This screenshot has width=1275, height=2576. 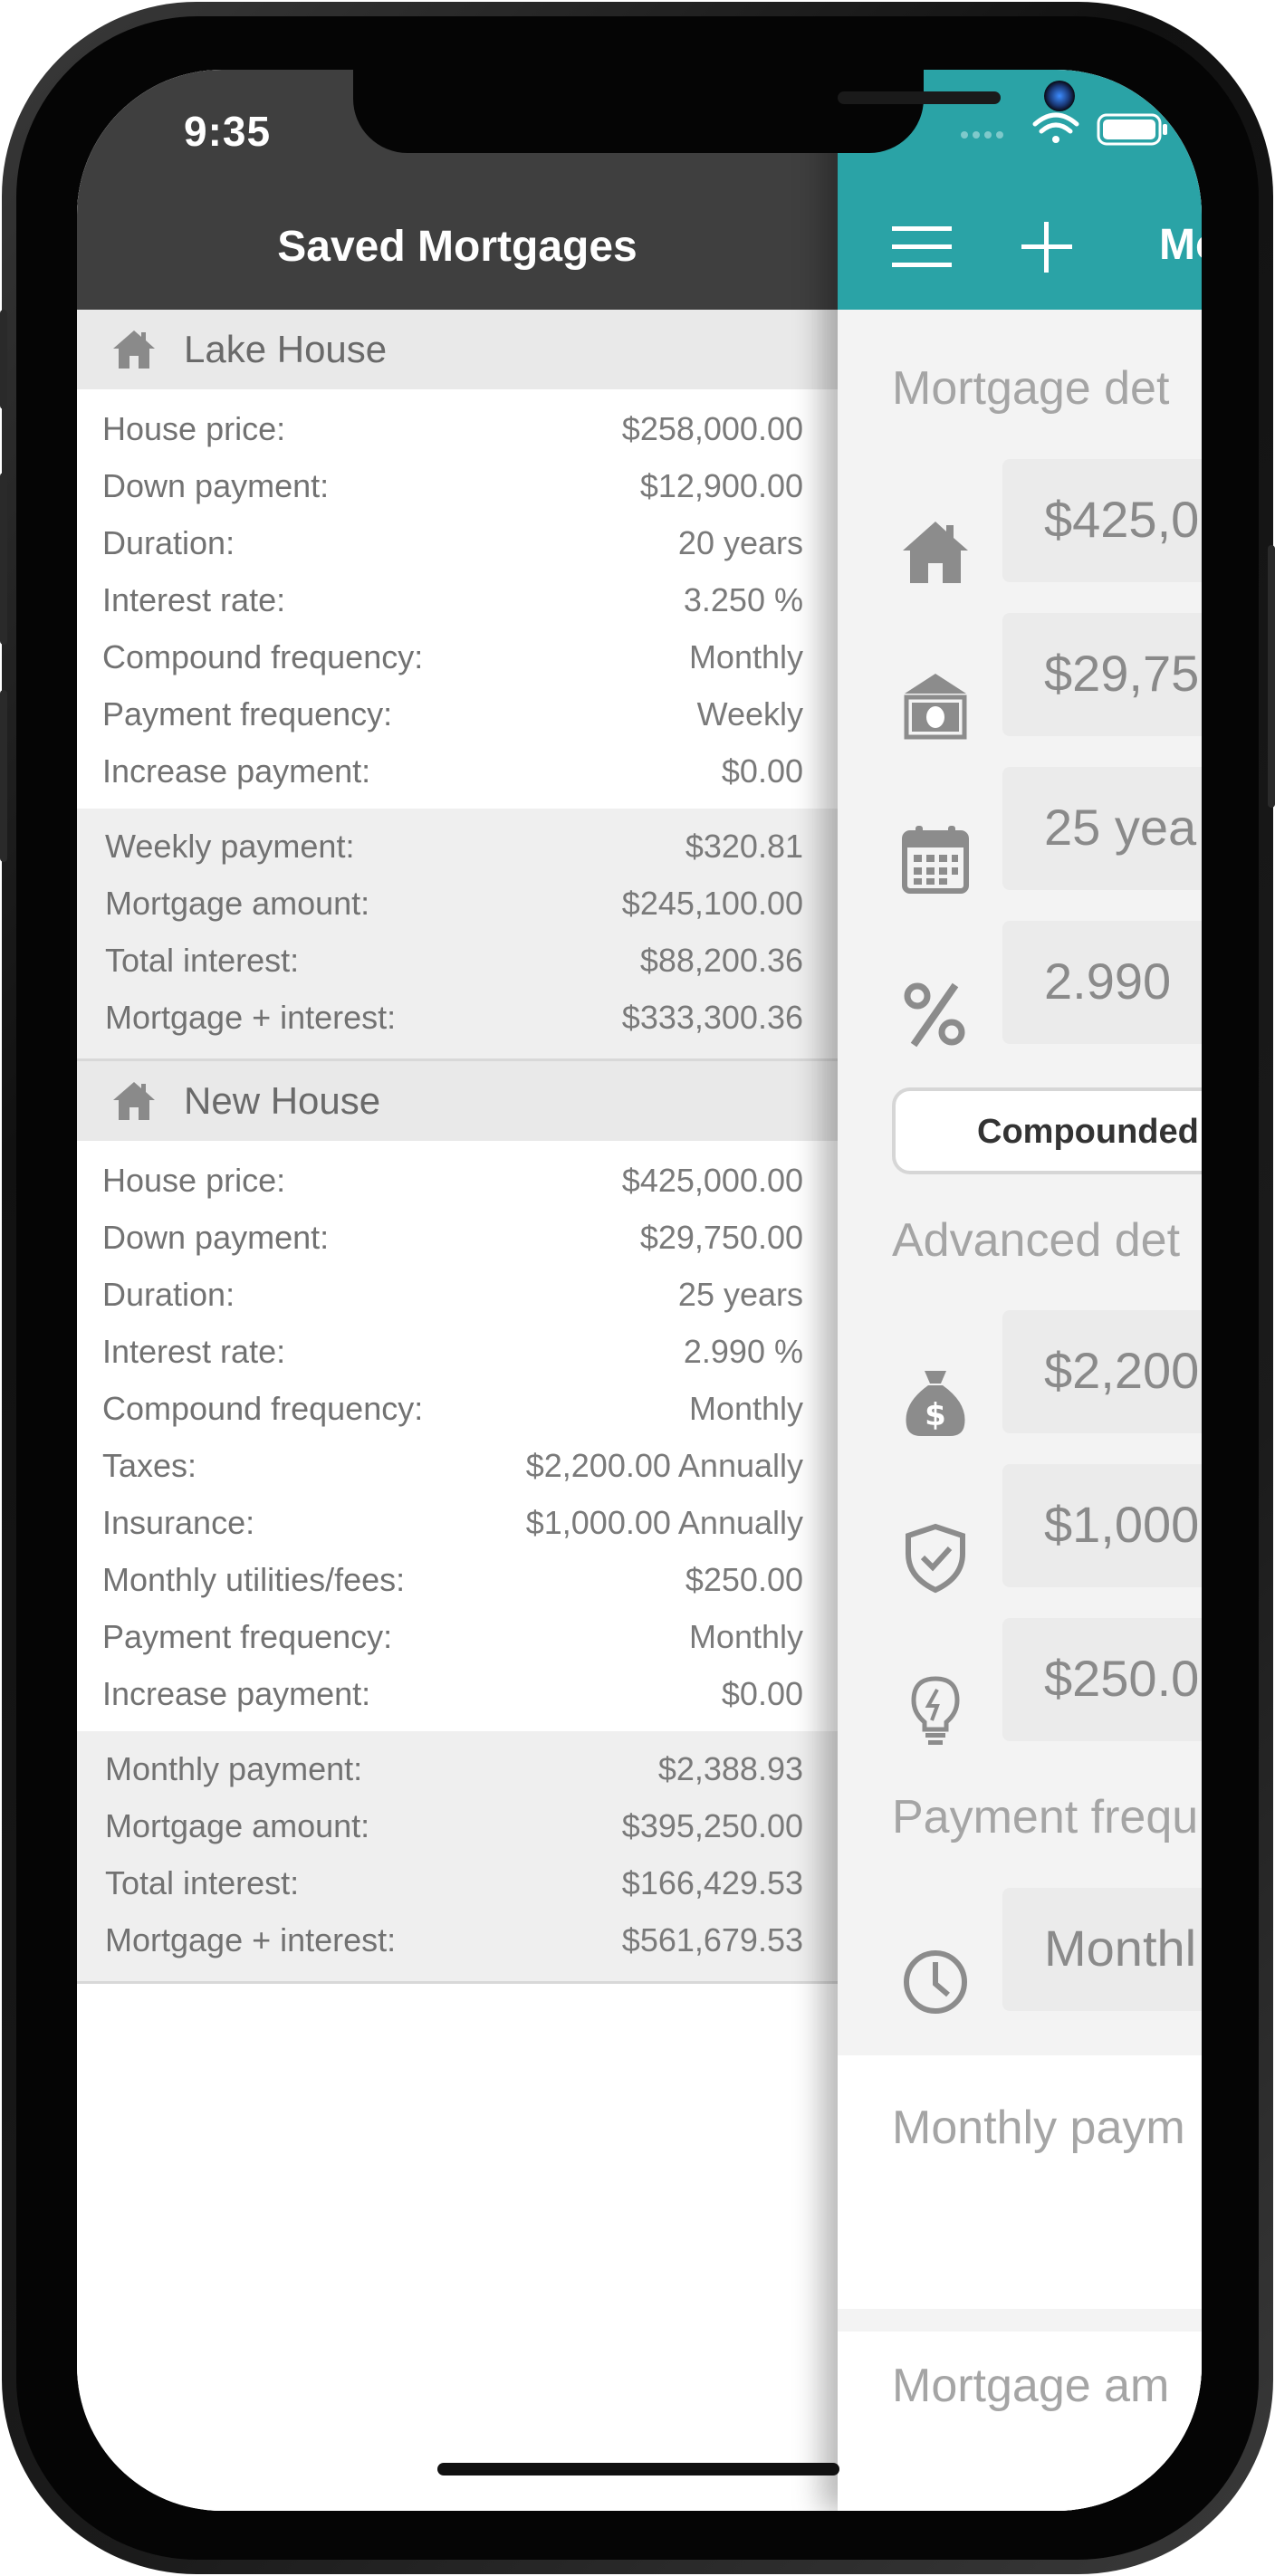 I want to click on detail-label: Interest rate:, so click(x=194, y=599).